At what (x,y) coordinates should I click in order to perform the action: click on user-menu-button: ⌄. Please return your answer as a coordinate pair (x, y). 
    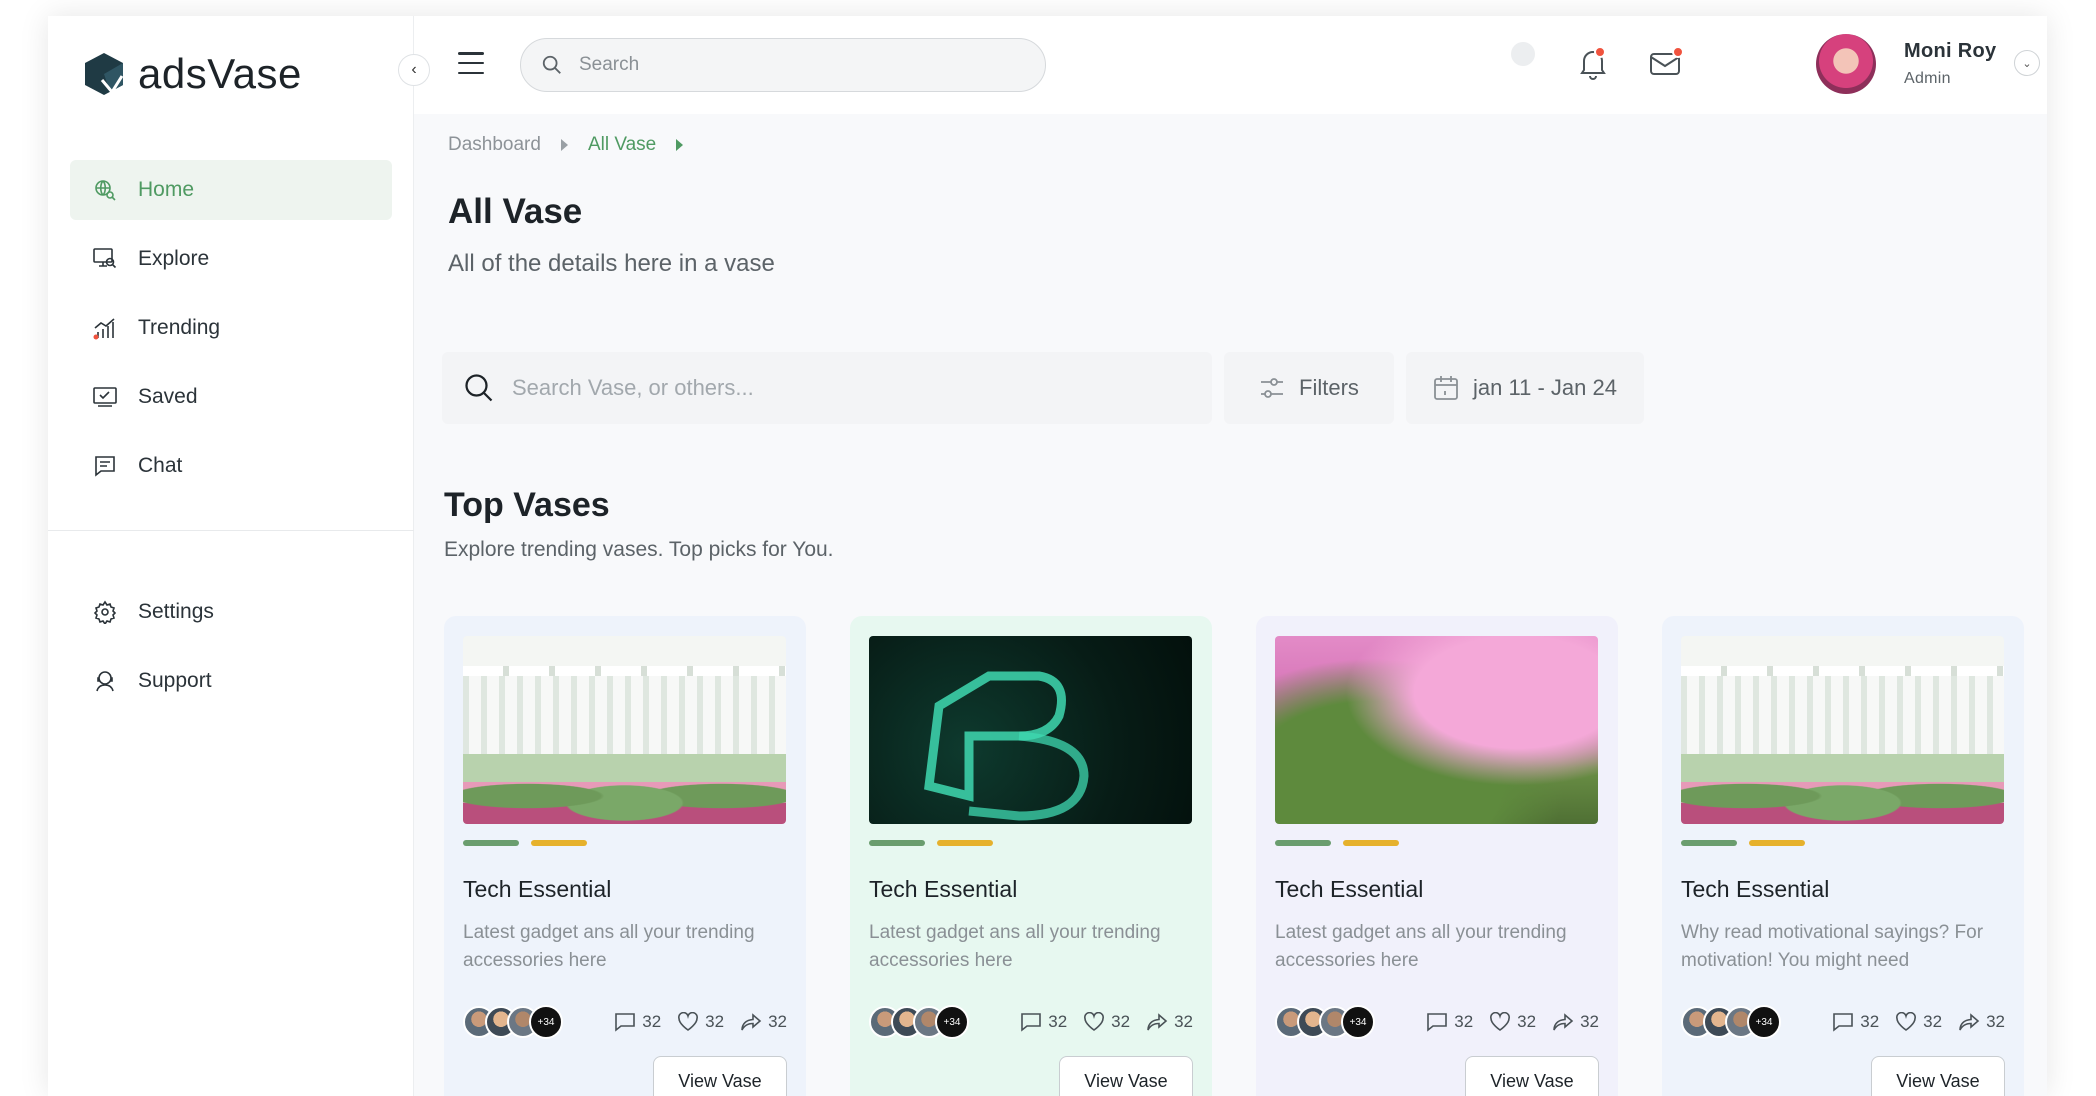
    Looking at the image, I should click on (2027, 63).